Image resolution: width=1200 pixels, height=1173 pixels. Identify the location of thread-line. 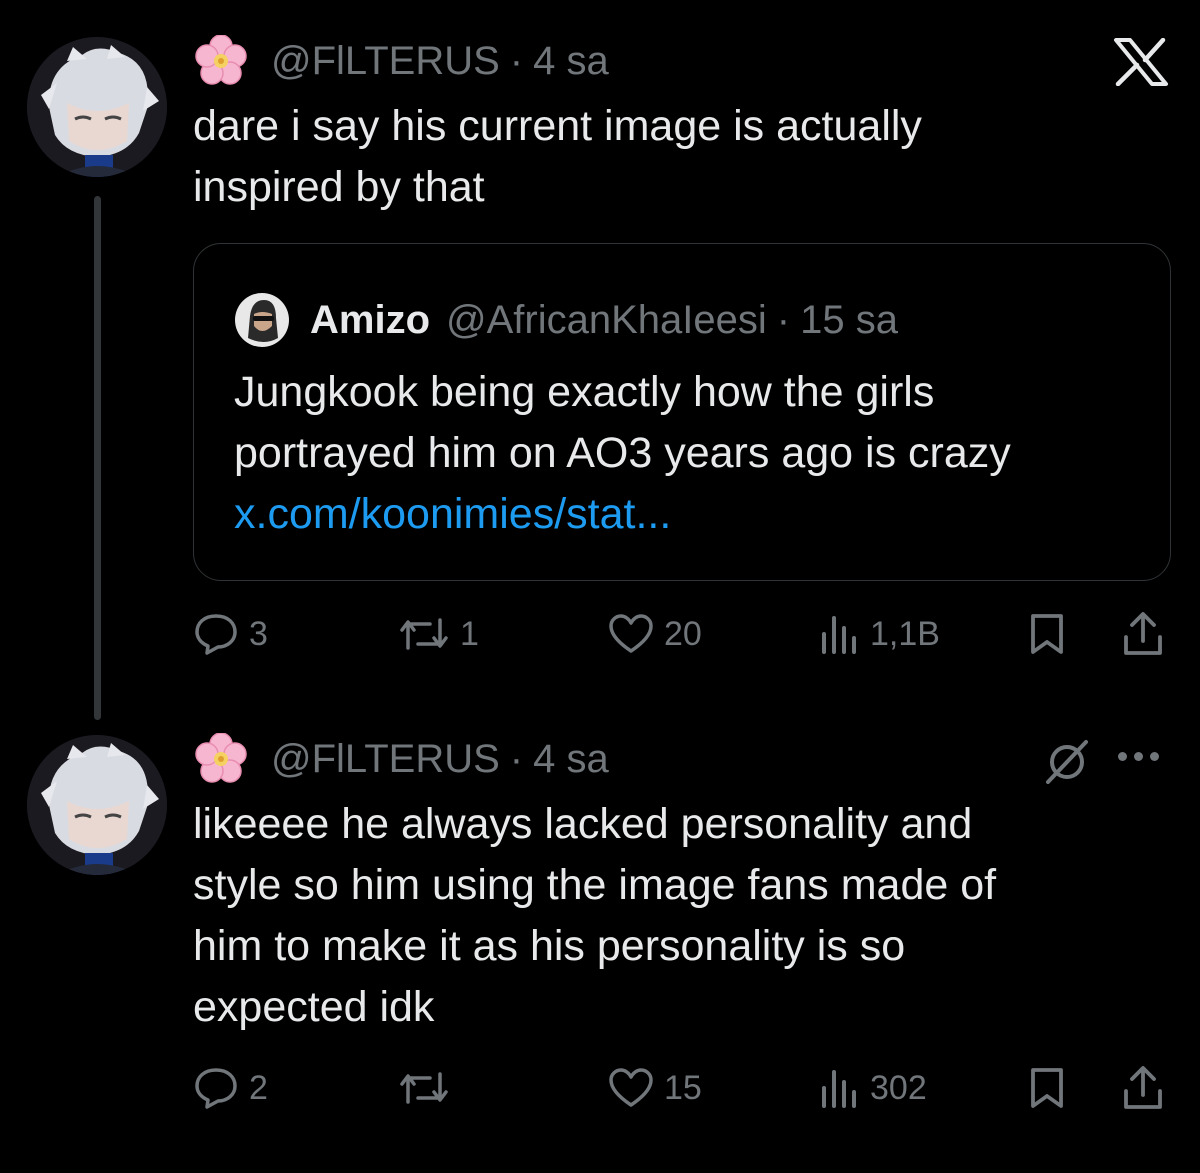
(97, 458).